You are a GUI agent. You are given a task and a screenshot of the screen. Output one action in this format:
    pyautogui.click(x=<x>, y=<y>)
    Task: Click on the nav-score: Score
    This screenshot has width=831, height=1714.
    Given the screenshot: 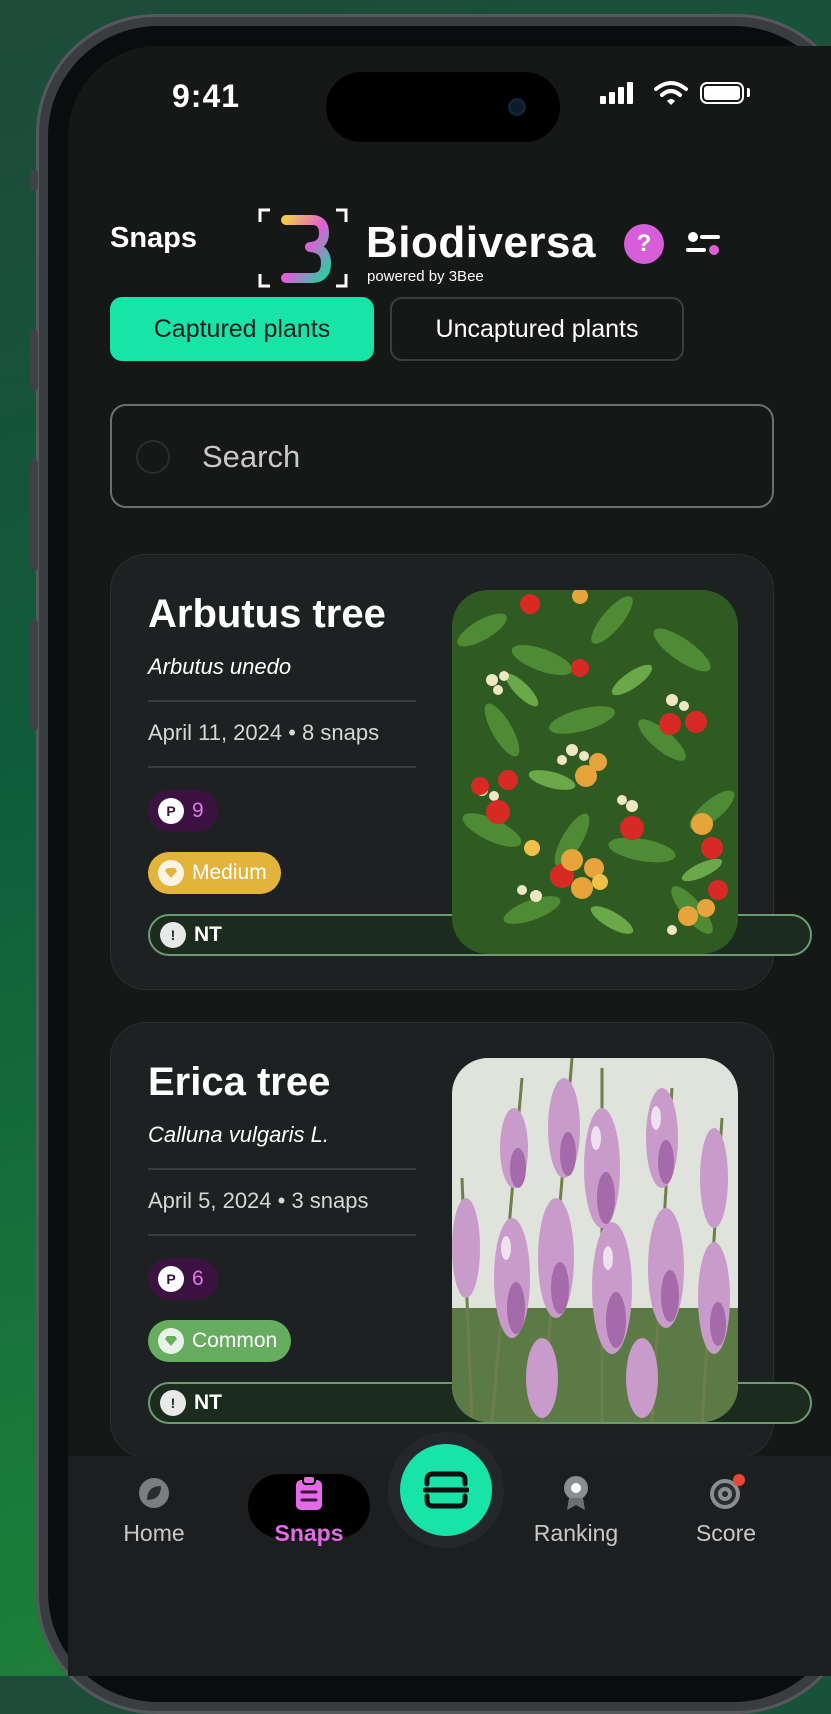 What is the action you would take?
    pyautogui.click(x=726, y=1510)
    